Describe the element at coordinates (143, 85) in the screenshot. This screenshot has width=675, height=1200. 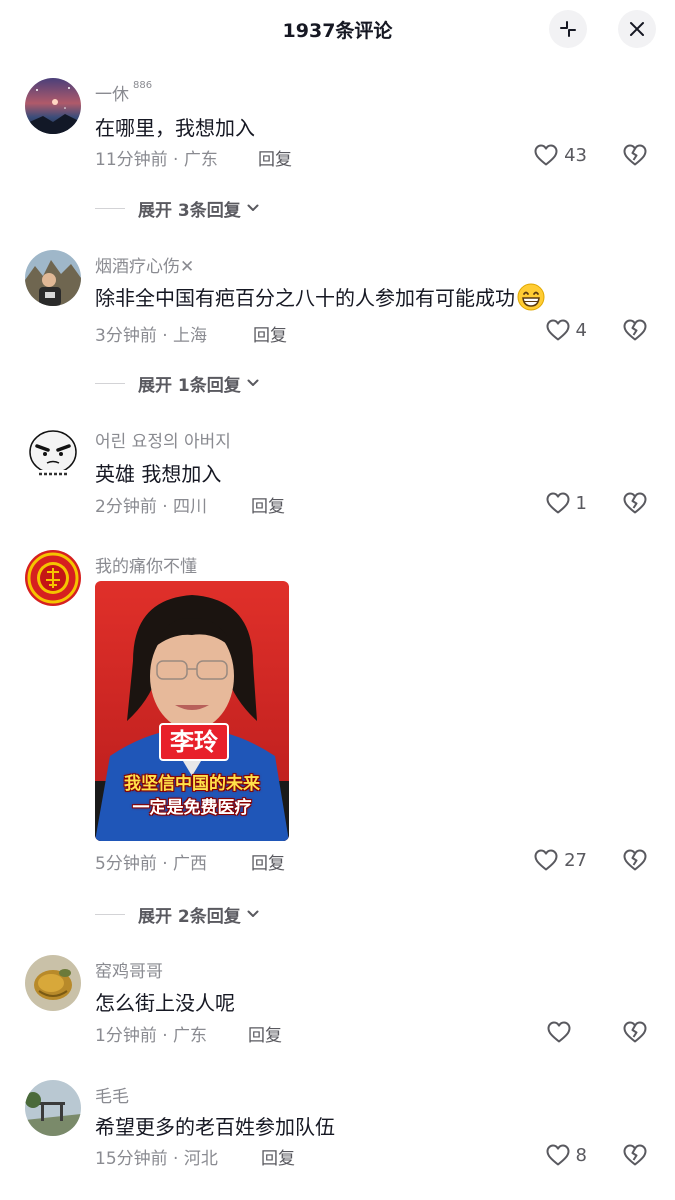
I see `user-badge: 886` at that location.